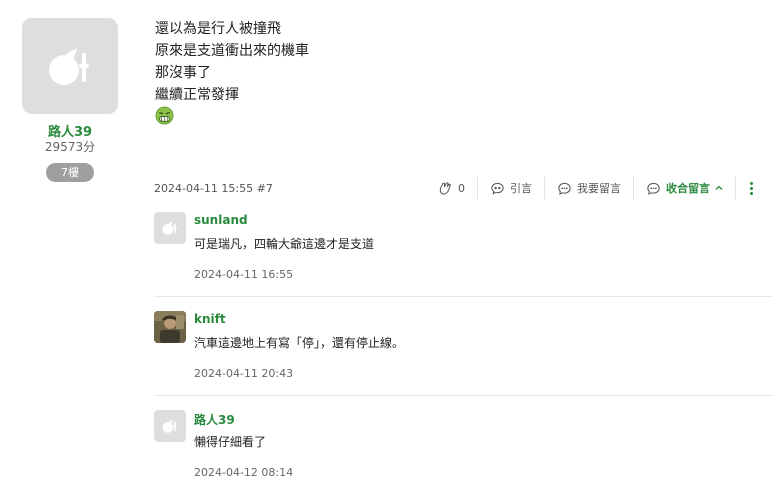 The image size is (780, 489). I want to click on post-line: 繼續正常發揮, so click(197, 95).